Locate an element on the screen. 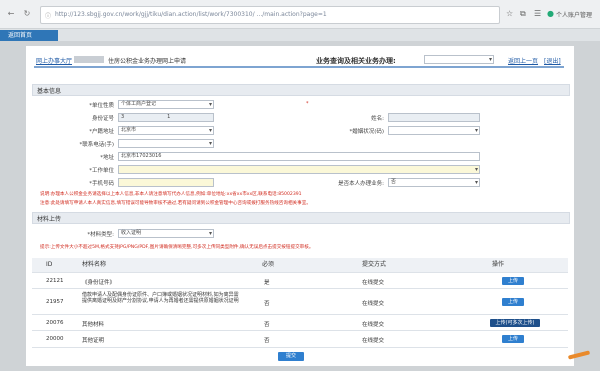  row-required: 是 is located at coordinates (267, 283).